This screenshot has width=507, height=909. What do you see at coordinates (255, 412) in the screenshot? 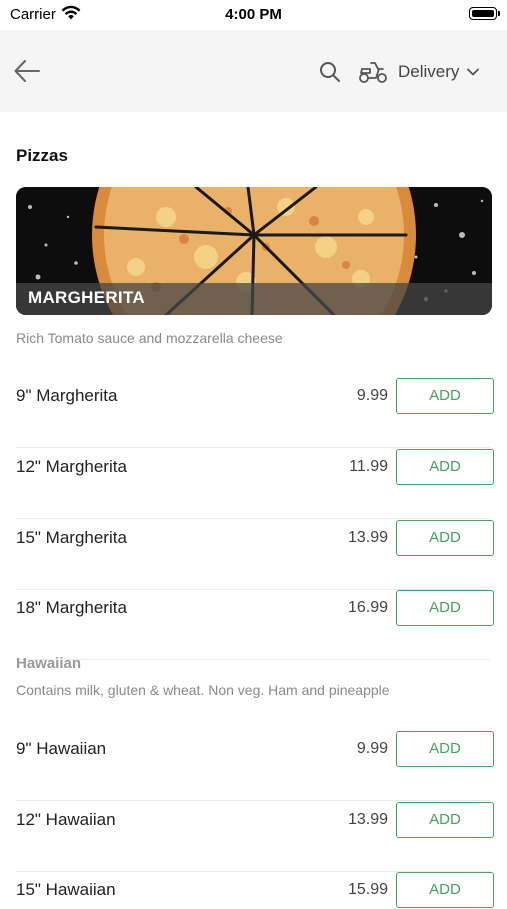
I see `menu-item-row: 9" Margherita 9.99 ADD` at bounding box center [255, 412].